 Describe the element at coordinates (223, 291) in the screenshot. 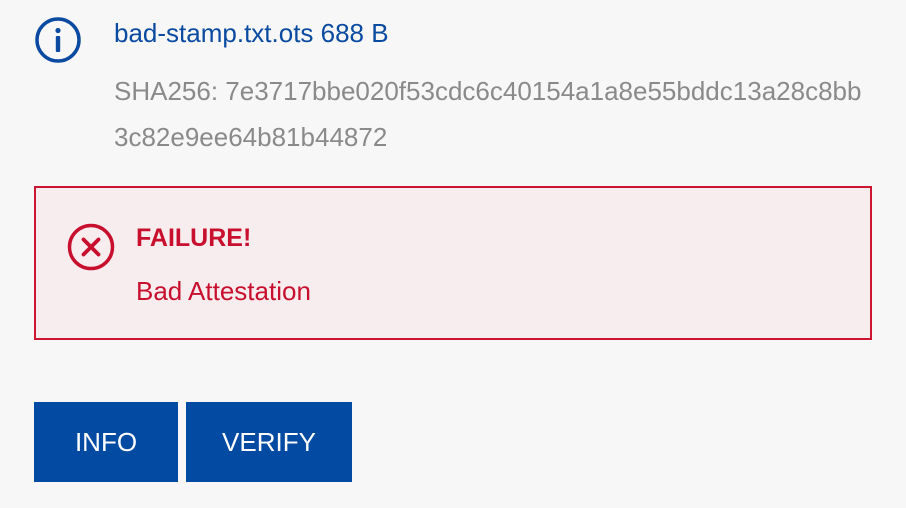

I see `alert-message: Bad Attestation` at that location.